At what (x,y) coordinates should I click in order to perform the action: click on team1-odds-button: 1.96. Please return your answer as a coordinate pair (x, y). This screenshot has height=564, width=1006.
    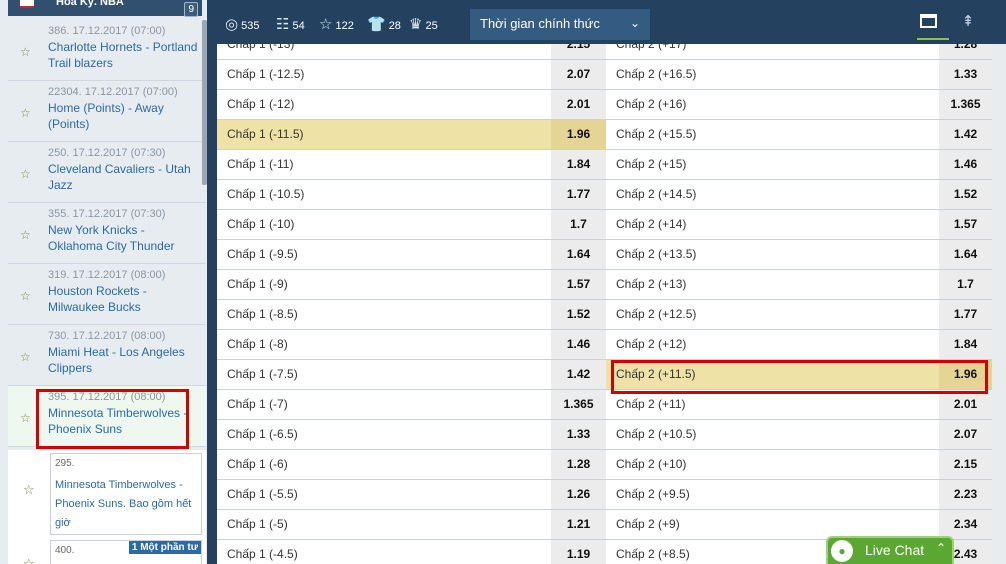
    Looking at the image, I should click on (578, 134).